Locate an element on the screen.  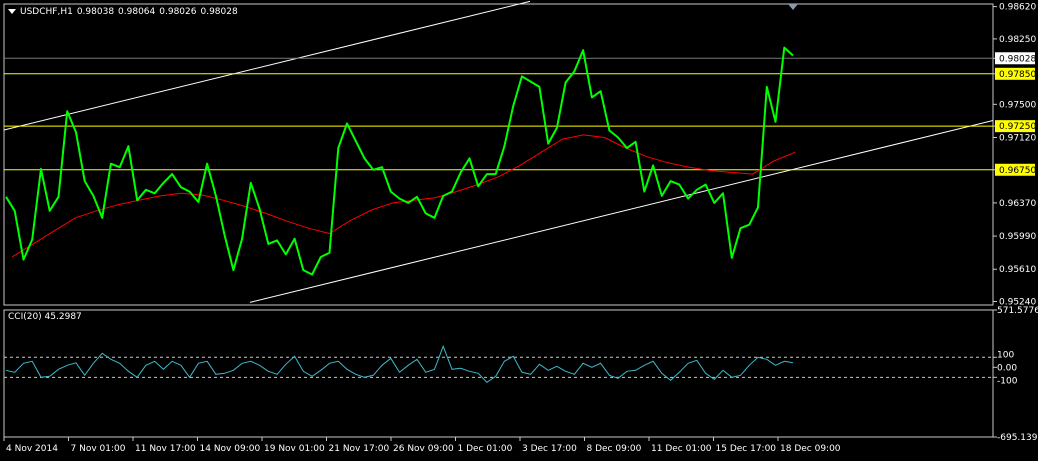
chart-shift-marker-icon is located at coordinates (793, 7).